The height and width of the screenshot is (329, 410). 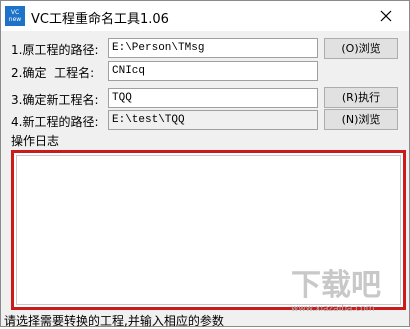 I want to click on window-title: VC工程重命名工具1.06, so click(x=100, y=19).